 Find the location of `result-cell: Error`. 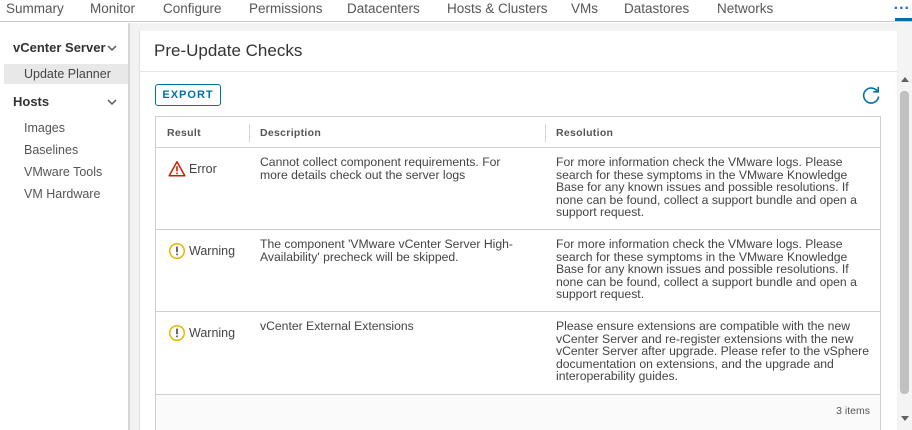

result-cell: Error is located at coordinates (192, 169).